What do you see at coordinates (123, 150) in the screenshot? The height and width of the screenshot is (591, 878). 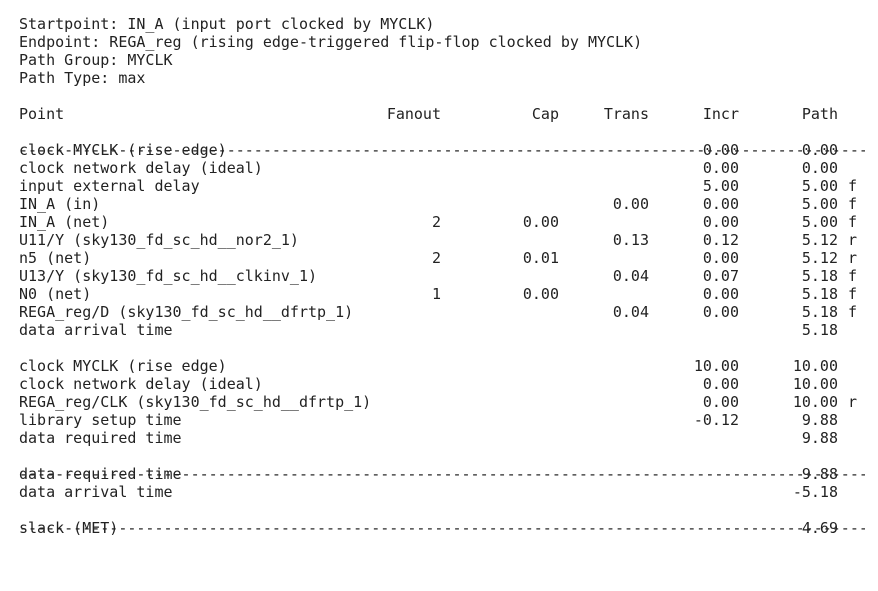 I see `cell-point: clock MYCLK (rise edge)` at bounding box center [123, 150].